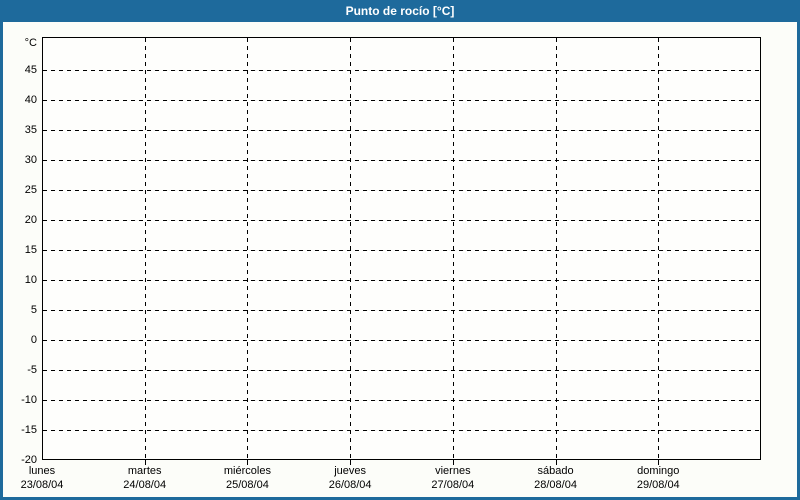 This screenshot has height=500, width=800. Describe the element at coordinates (658, 471) in the screenshot. I see `day-name-label: domingo` at that location.